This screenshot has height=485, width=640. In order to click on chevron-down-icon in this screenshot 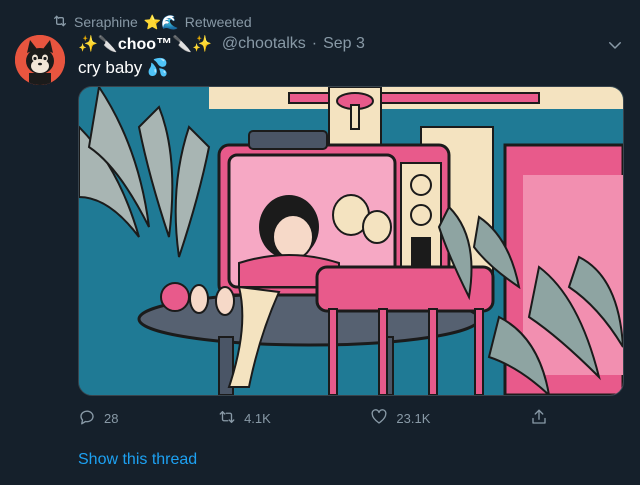, I will do `click(615, 45)`.